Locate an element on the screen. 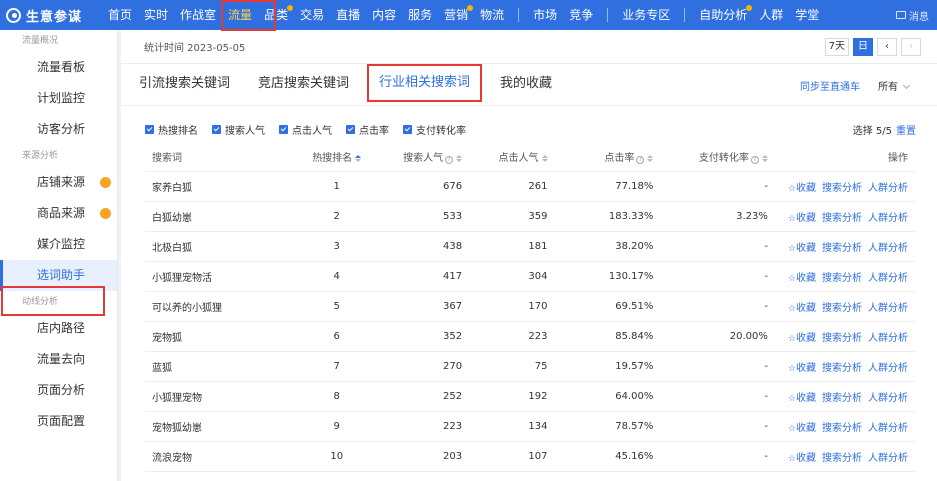 The image size is (937, 481). col-conversion: 支付转化率? is located at coordinates (717, 157).